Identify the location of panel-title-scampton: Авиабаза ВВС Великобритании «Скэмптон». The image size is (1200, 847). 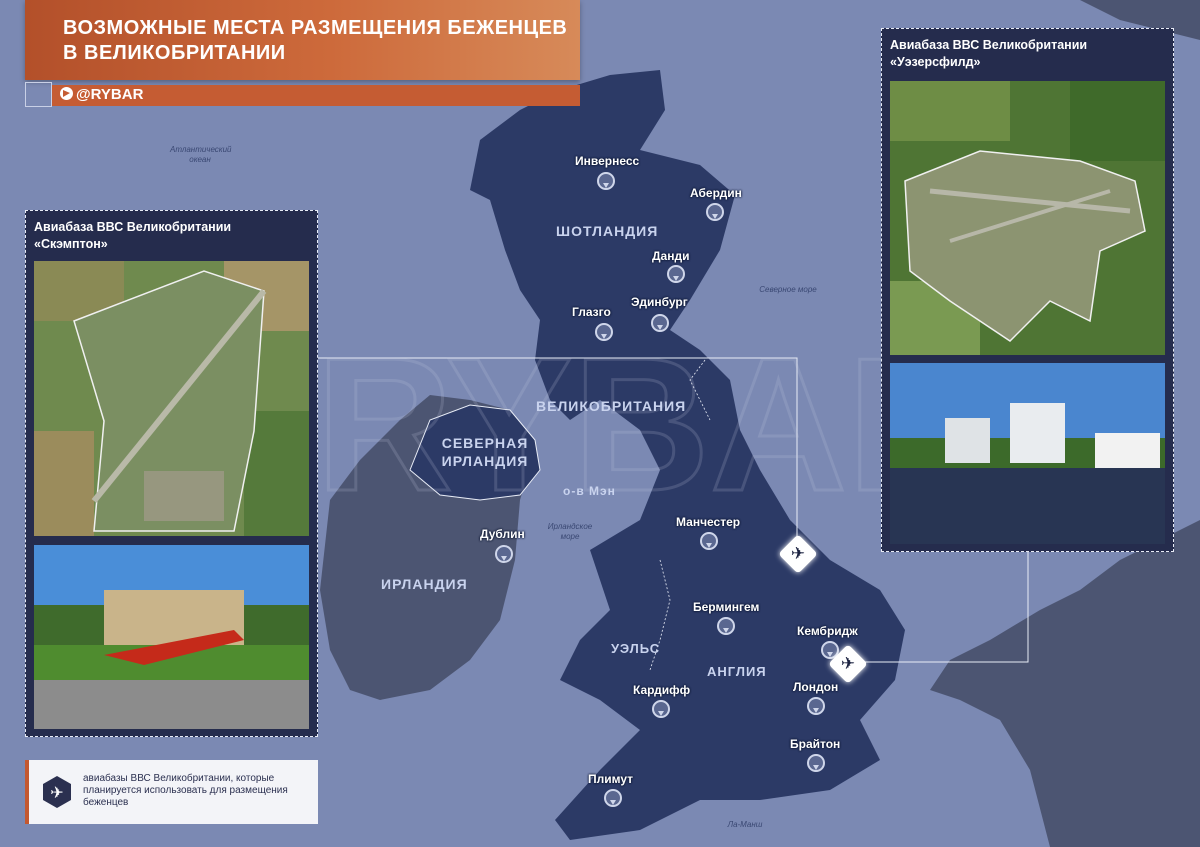
(171, 232).